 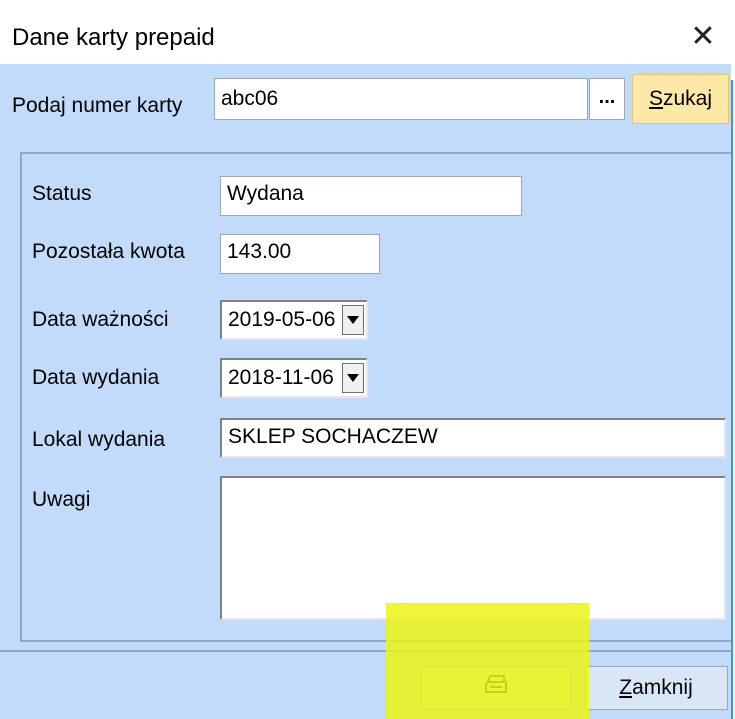 What do you see at coordinates (365, 651) in the screenshot?
I see `footer-separator` at bounding box center [365, 651].